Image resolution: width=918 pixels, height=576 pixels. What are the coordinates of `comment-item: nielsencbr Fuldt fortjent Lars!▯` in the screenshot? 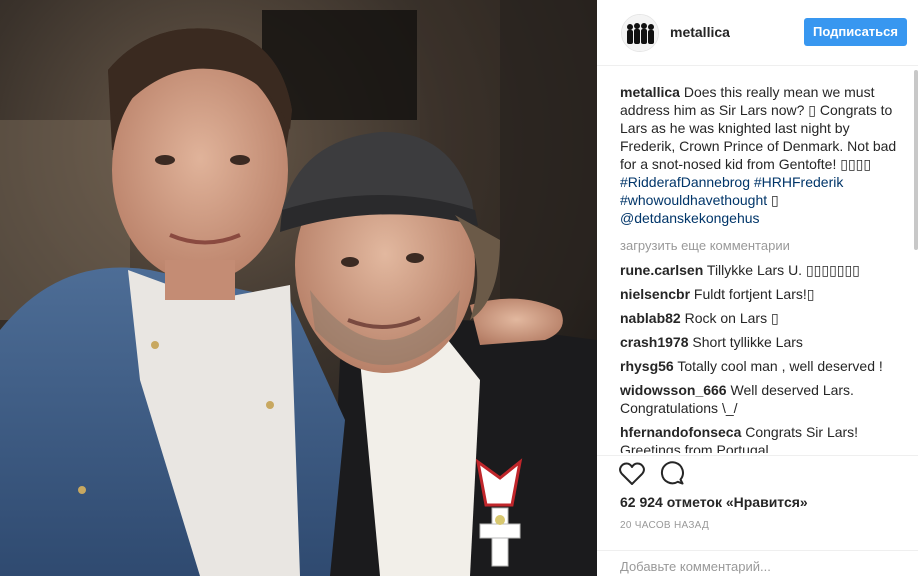 It's located at (762, 294).